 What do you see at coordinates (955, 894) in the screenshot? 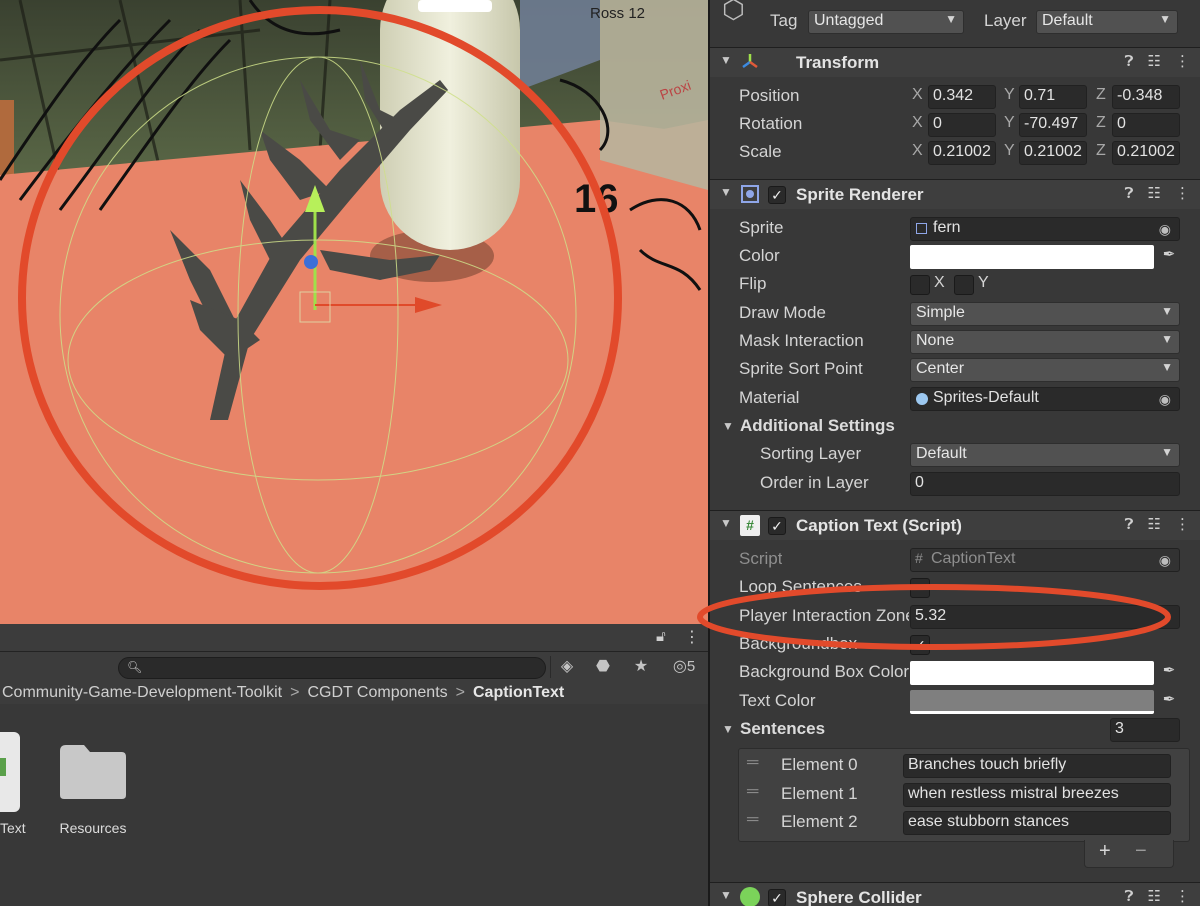
I see `sphere-collider-header: ▼ ✓ Sphere Collider ❓︎ ☷ ⋮` at bounding box center [955, 894].